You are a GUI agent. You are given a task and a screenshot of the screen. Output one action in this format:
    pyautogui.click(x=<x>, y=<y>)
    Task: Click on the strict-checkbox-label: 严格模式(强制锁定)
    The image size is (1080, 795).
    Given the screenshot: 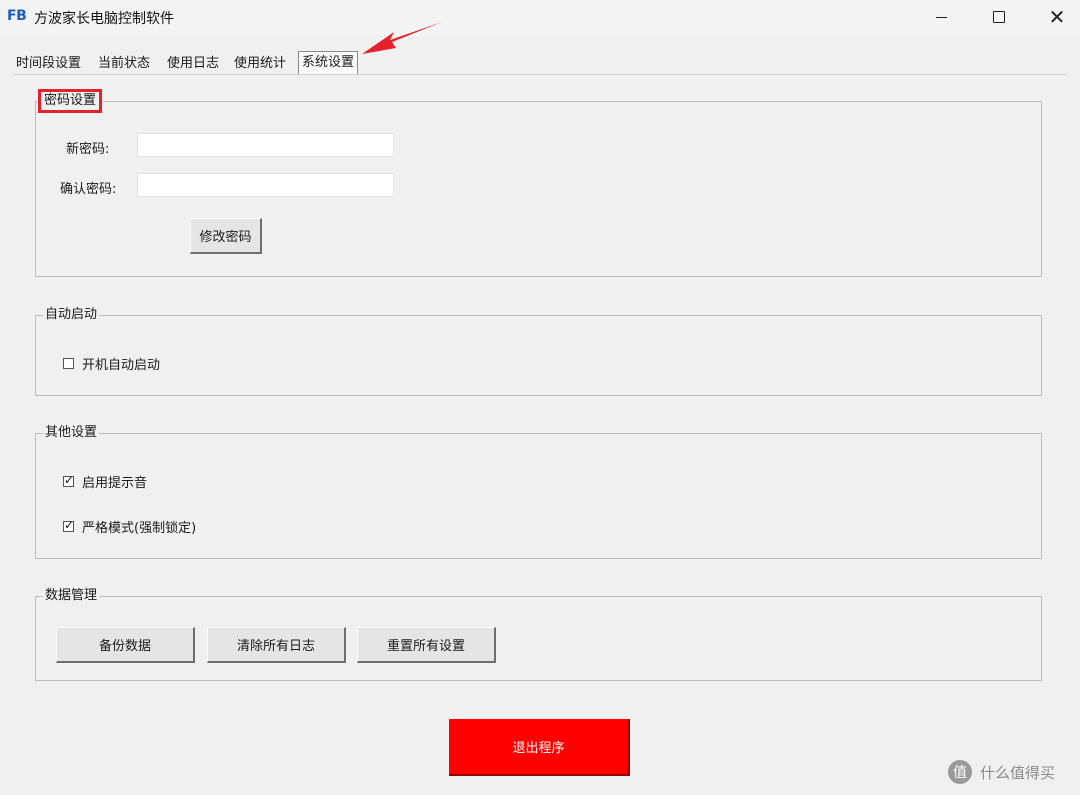 What is the action you would take?
    pyautogui.click(x=139, y=528)
    